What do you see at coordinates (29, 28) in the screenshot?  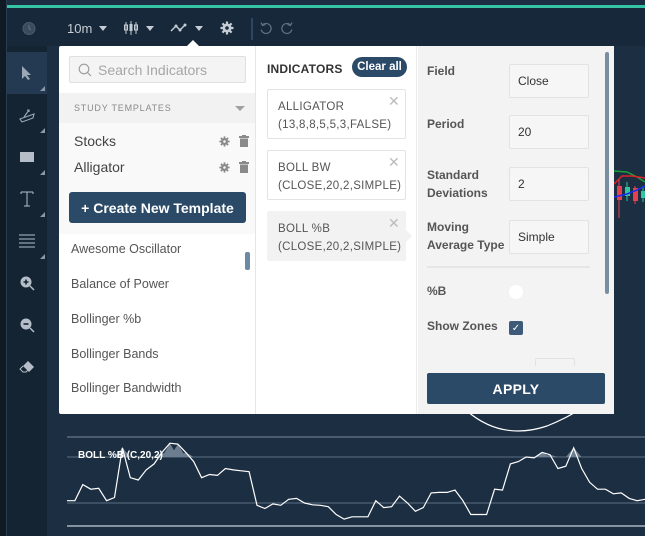 I see `alarm-clock-icon` at bounding box center [29, 28].